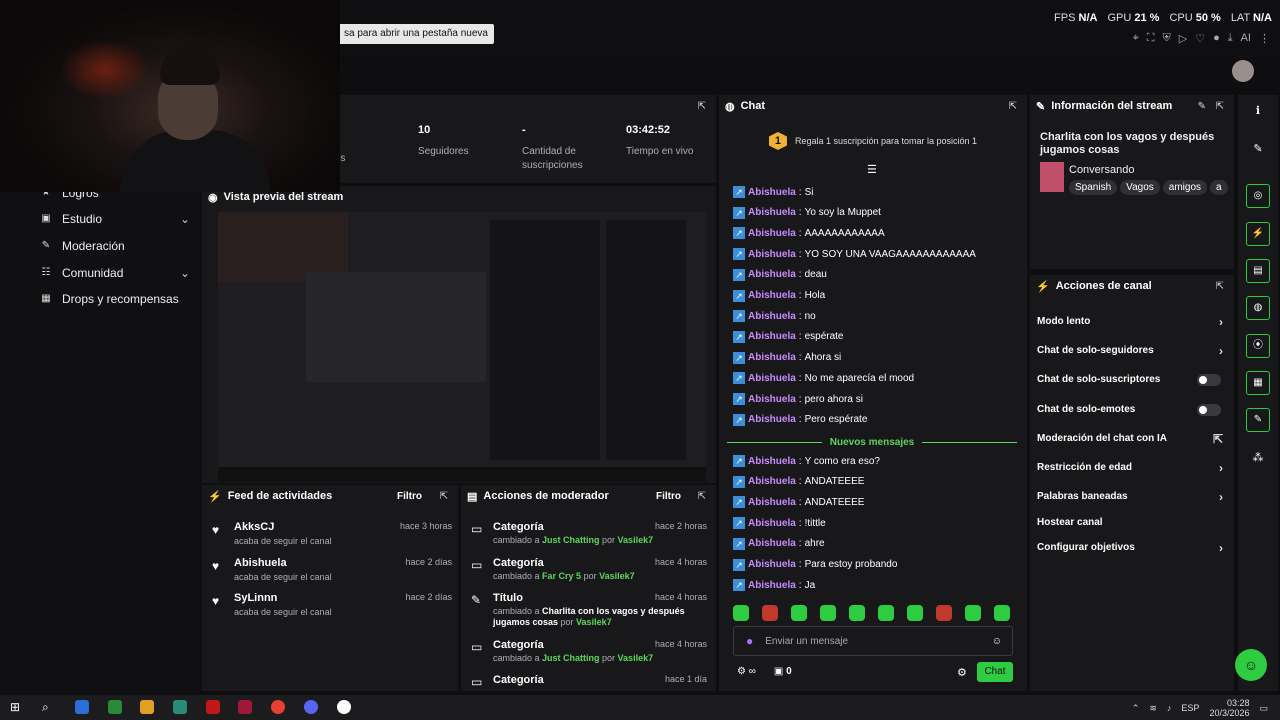 The height and width of the screenshot is (720, 1280). What do you see at coordinates (147, 707) in the screenshot?
I see `folder-icon` at bounding box center [147, 707].